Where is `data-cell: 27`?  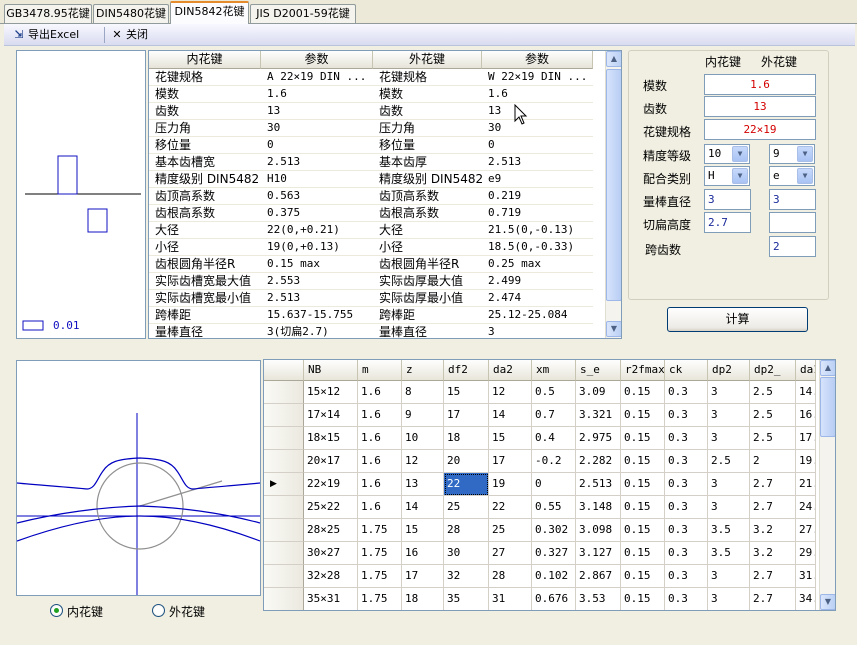 data-cell: 27 is located at coordinates (510, 553).